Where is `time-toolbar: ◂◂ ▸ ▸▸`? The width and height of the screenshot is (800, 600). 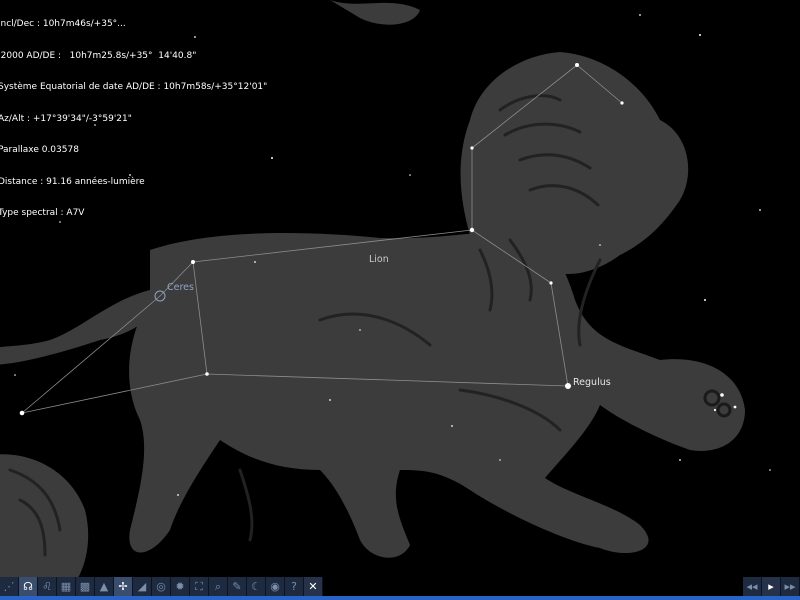 time-toolbar: ◂◂ ▸ ▸▸ is located at coordinates (771, 586).